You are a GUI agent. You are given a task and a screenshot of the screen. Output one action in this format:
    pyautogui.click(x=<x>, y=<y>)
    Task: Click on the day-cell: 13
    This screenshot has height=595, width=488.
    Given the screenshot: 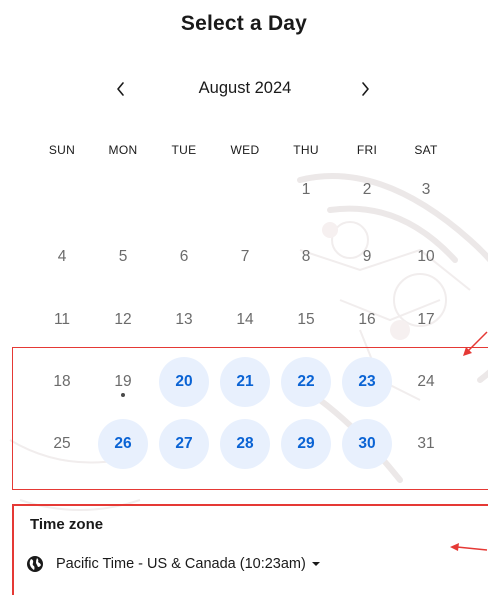 What is the action you would take?
    pyautogui.click(x=184, y=320)
    